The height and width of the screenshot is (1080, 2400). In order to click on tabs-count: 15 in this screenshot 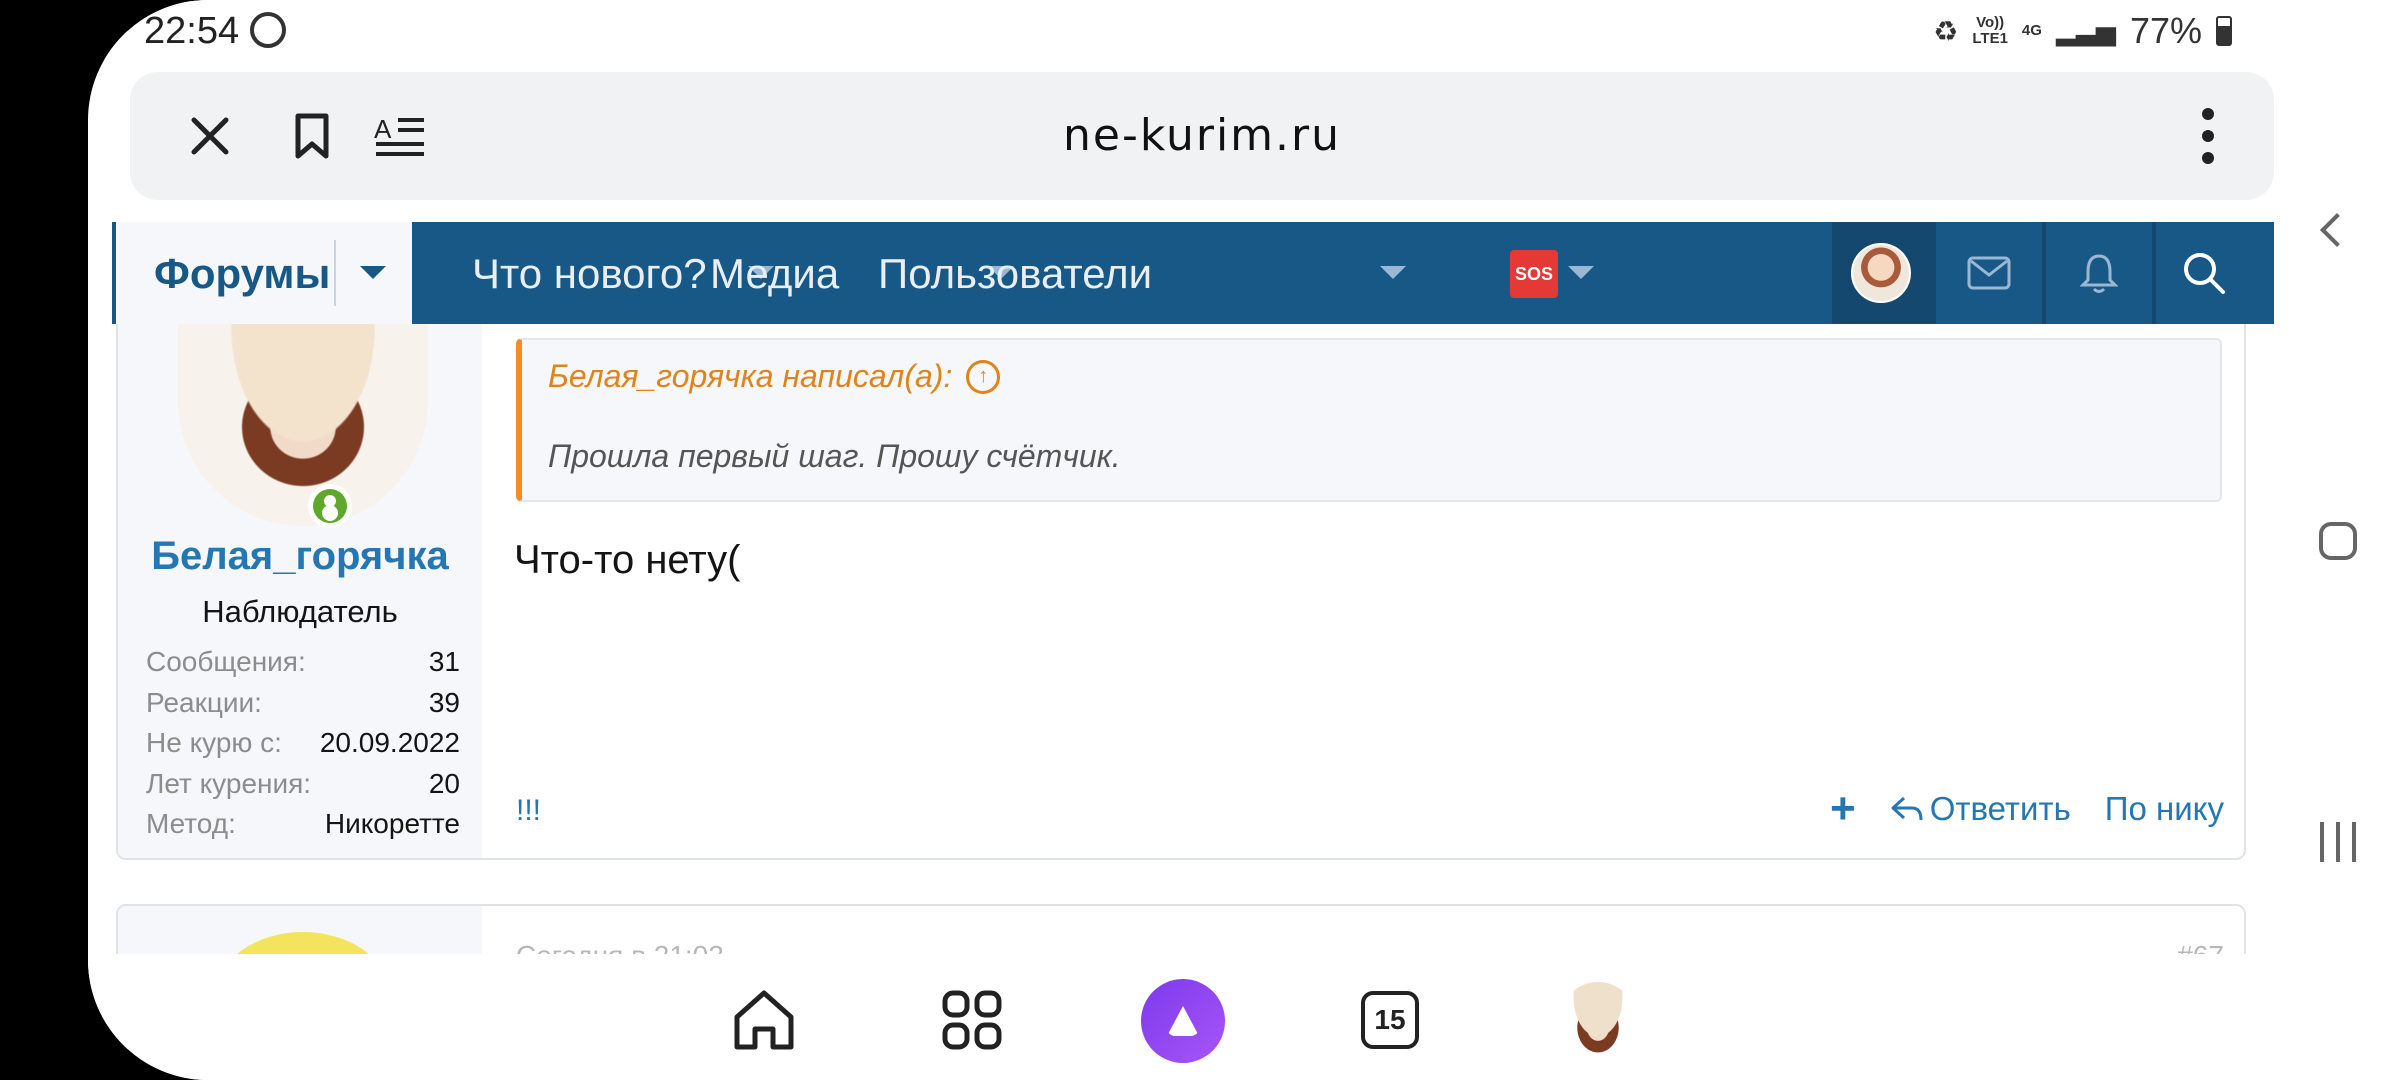, I will do `click(1390, 1020)`.